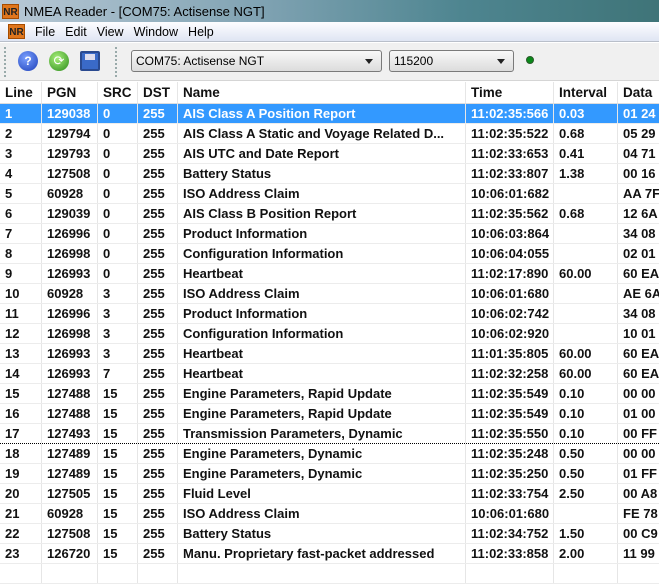 Image resolution: width=659 pixels, height=584 pixels. I want to click on menu-window: Window, so click(156, 32).